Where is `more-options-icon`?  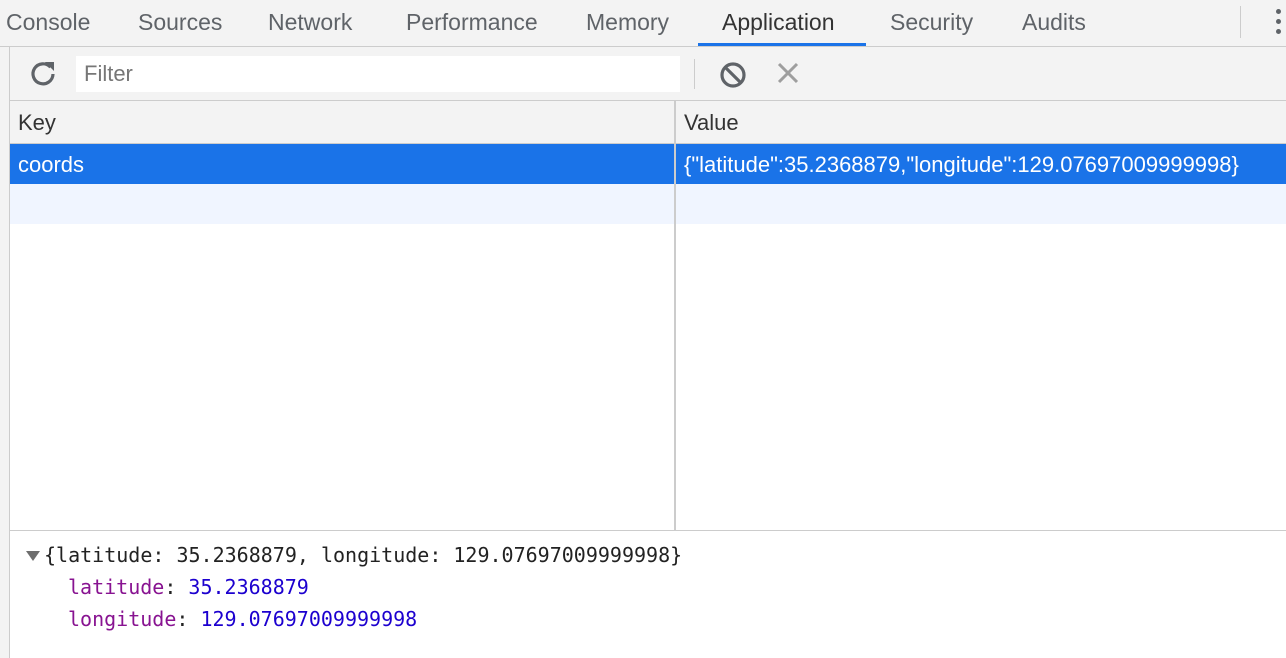 more-options-icon is located at coordinates (1277, 23).